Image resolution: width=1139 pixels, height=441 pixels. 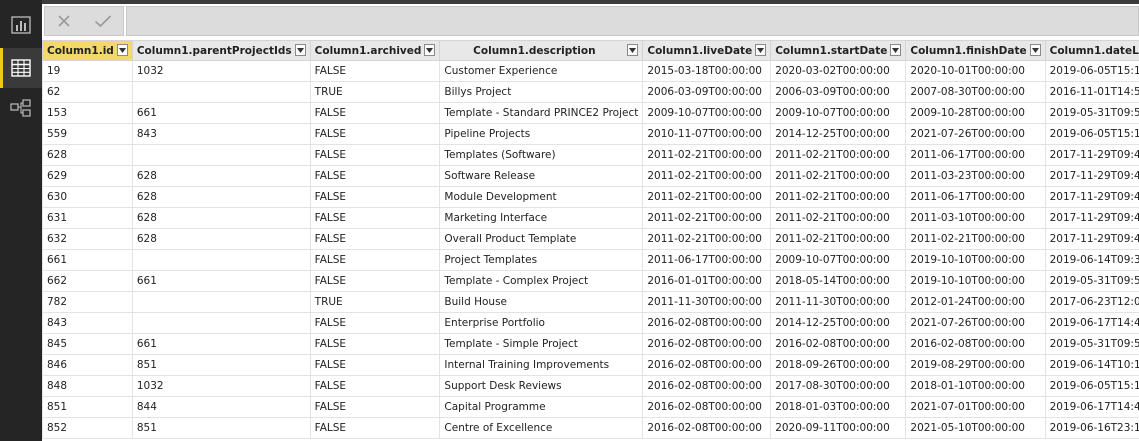 What do you see at coordinates (541, 155) in the screenshot?
I see `table-cell: Templates (Software)` at bounding box center [541, 155].